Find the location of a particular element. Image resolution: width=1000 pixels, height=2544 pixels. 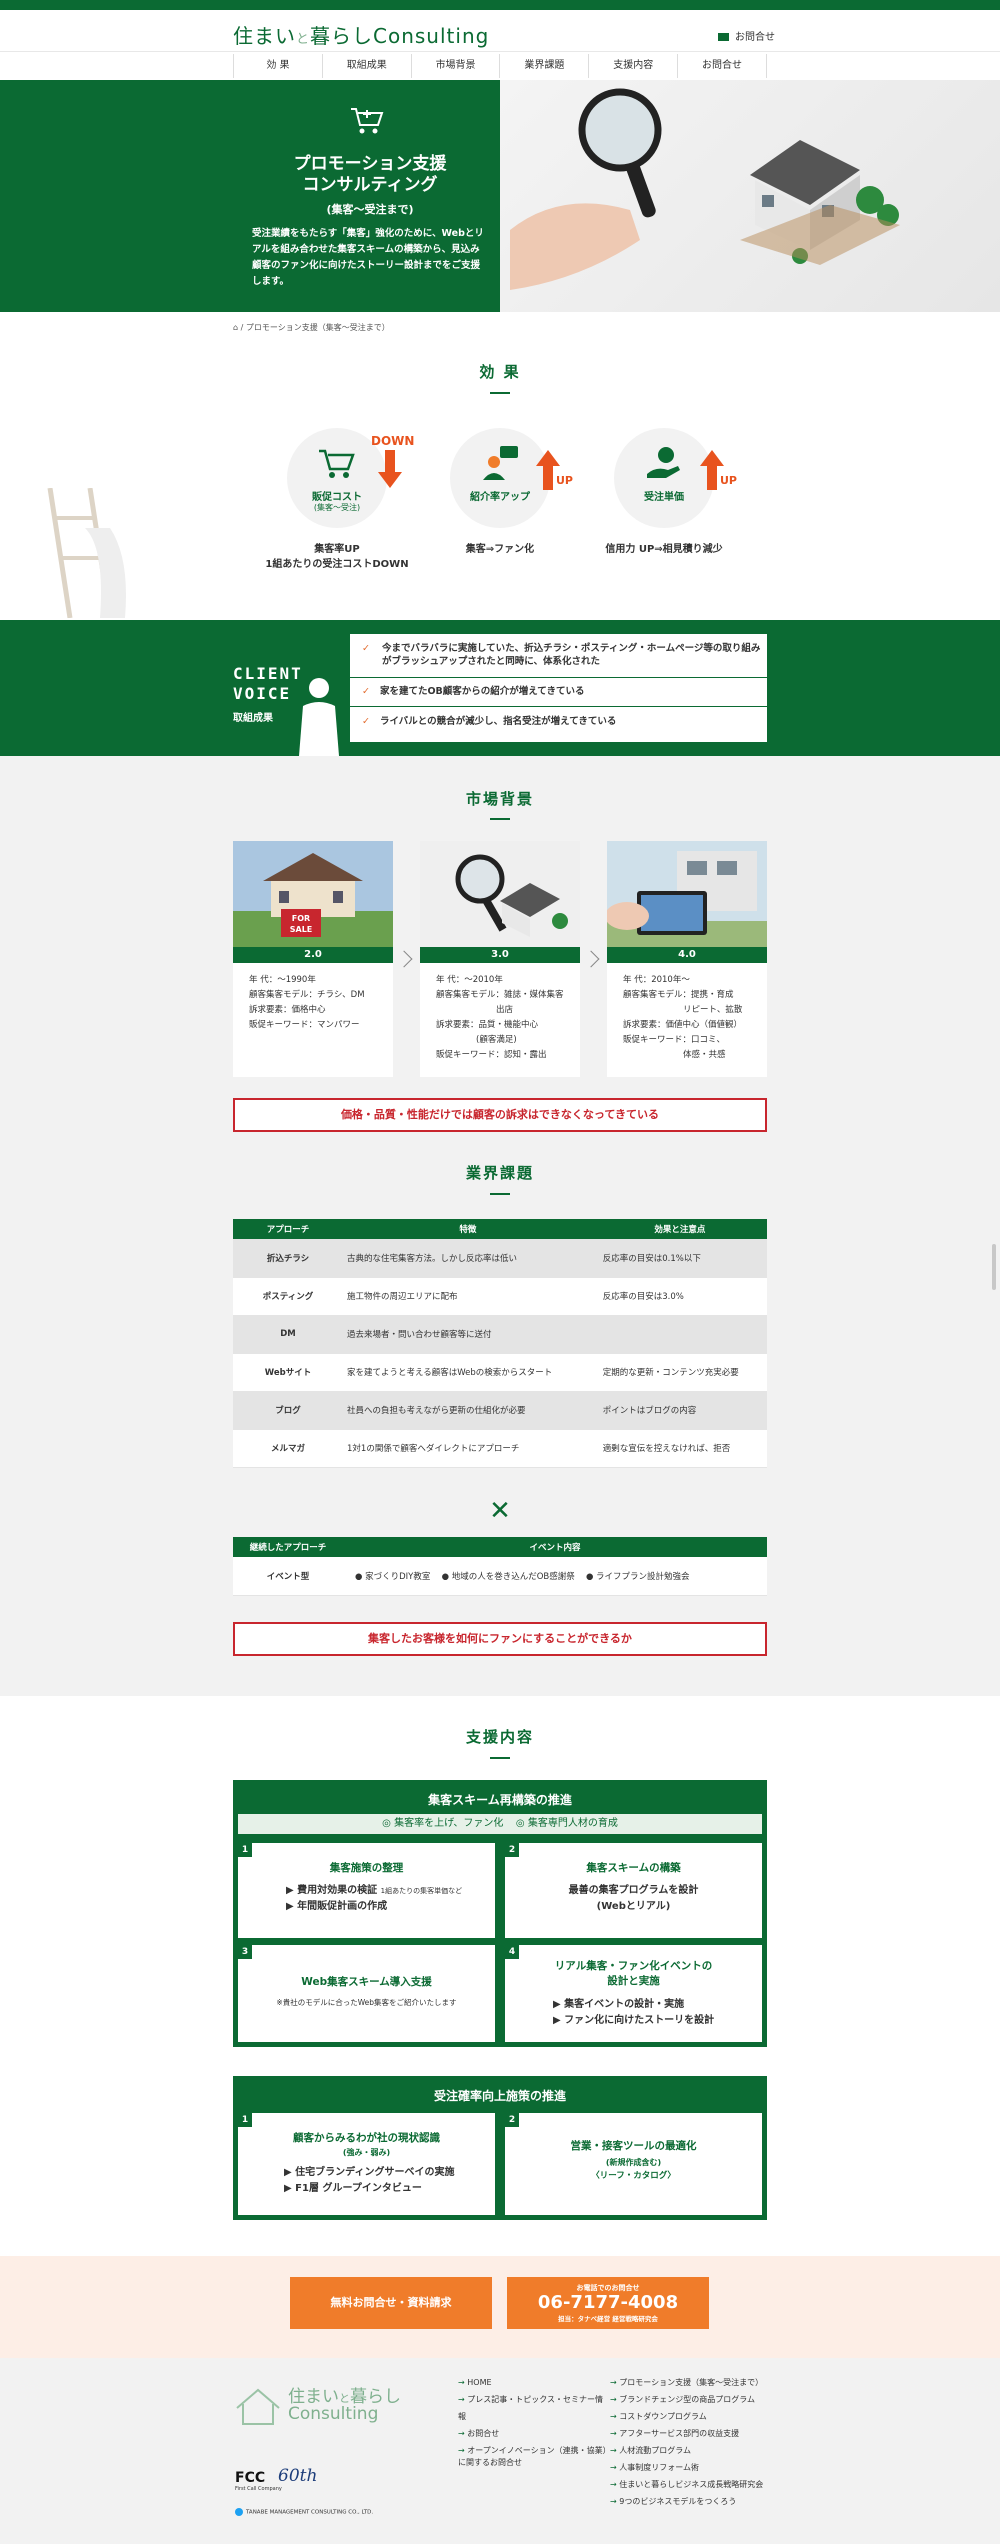

footer-link: 人事制度リフォーム術 is located at coordinates (690, 2467).